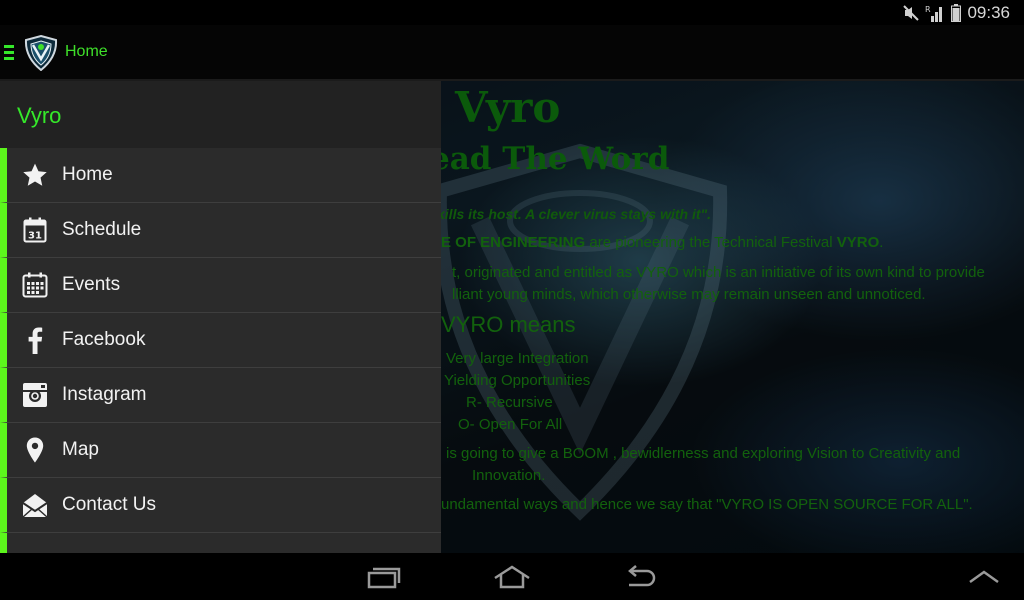 This screenshot has width=1024, height=600. I want to click on status-bar: R 09:36, so click(512, 12).